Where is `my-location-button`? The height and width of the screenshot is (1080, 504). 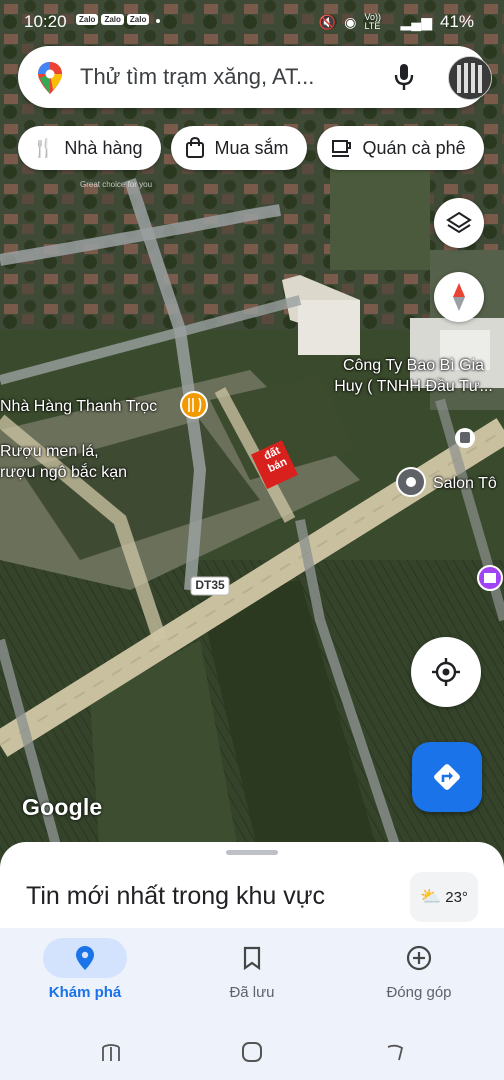 my-location-button is located at coordinates (446, 672).